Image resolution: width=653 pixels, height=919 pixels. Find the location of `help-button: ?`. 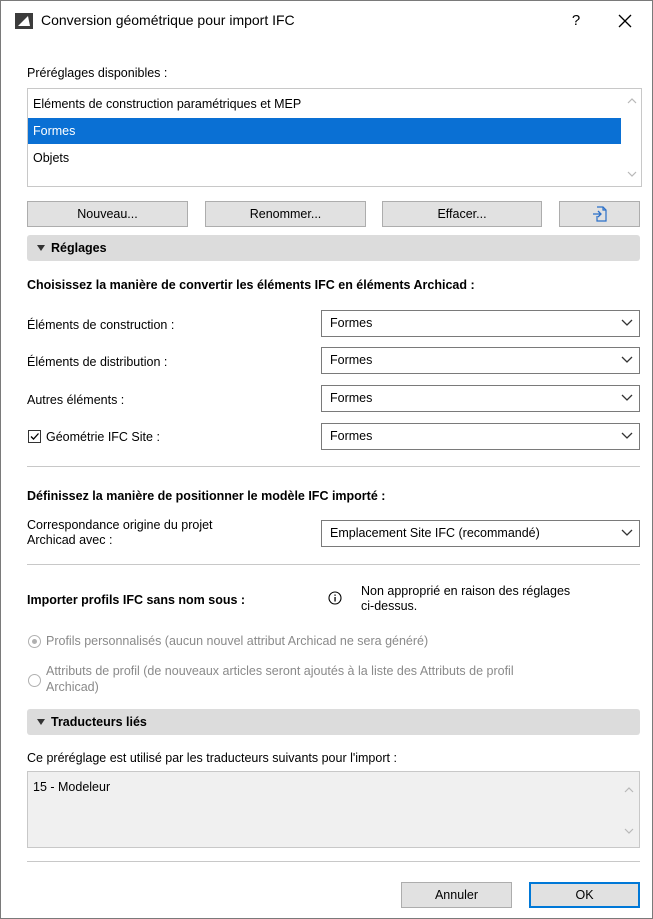

help-button: ? is located at coordinates (576, 21).